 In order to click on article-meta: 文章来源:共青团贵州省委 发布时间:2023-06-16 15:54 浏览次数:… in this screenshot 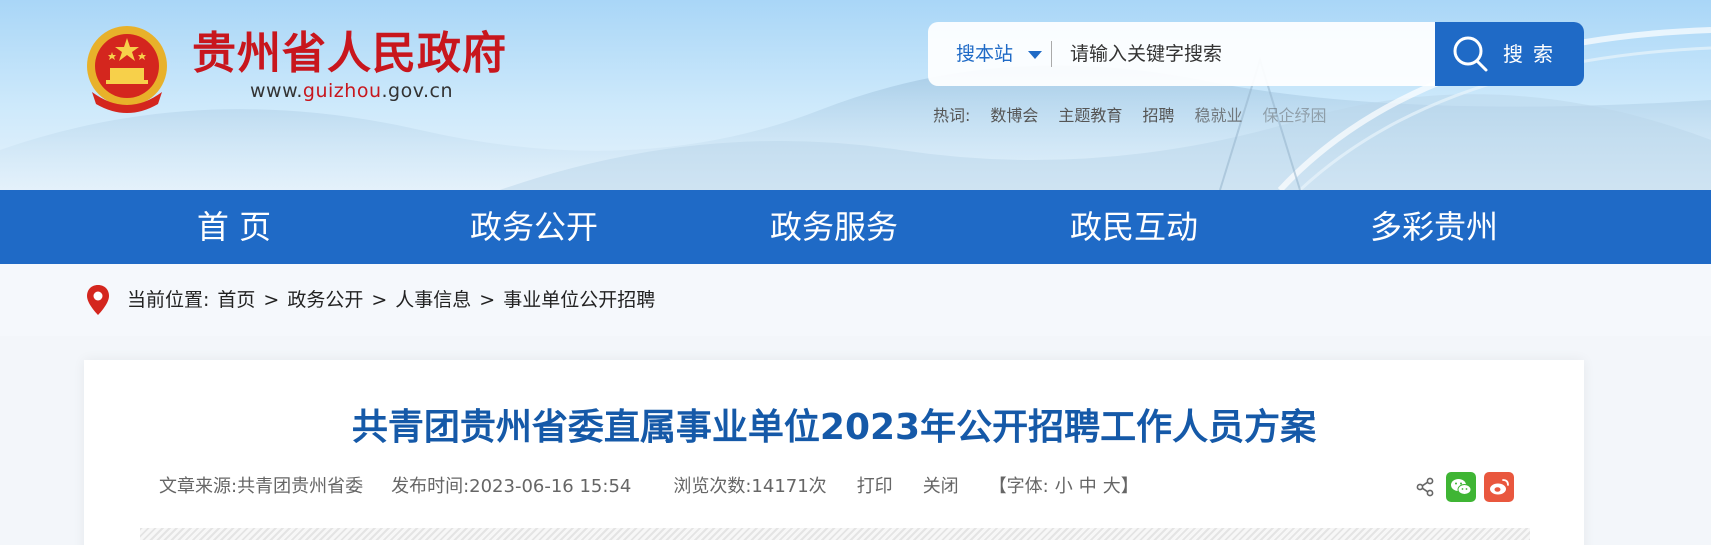, I will do `click(649, 485)`.